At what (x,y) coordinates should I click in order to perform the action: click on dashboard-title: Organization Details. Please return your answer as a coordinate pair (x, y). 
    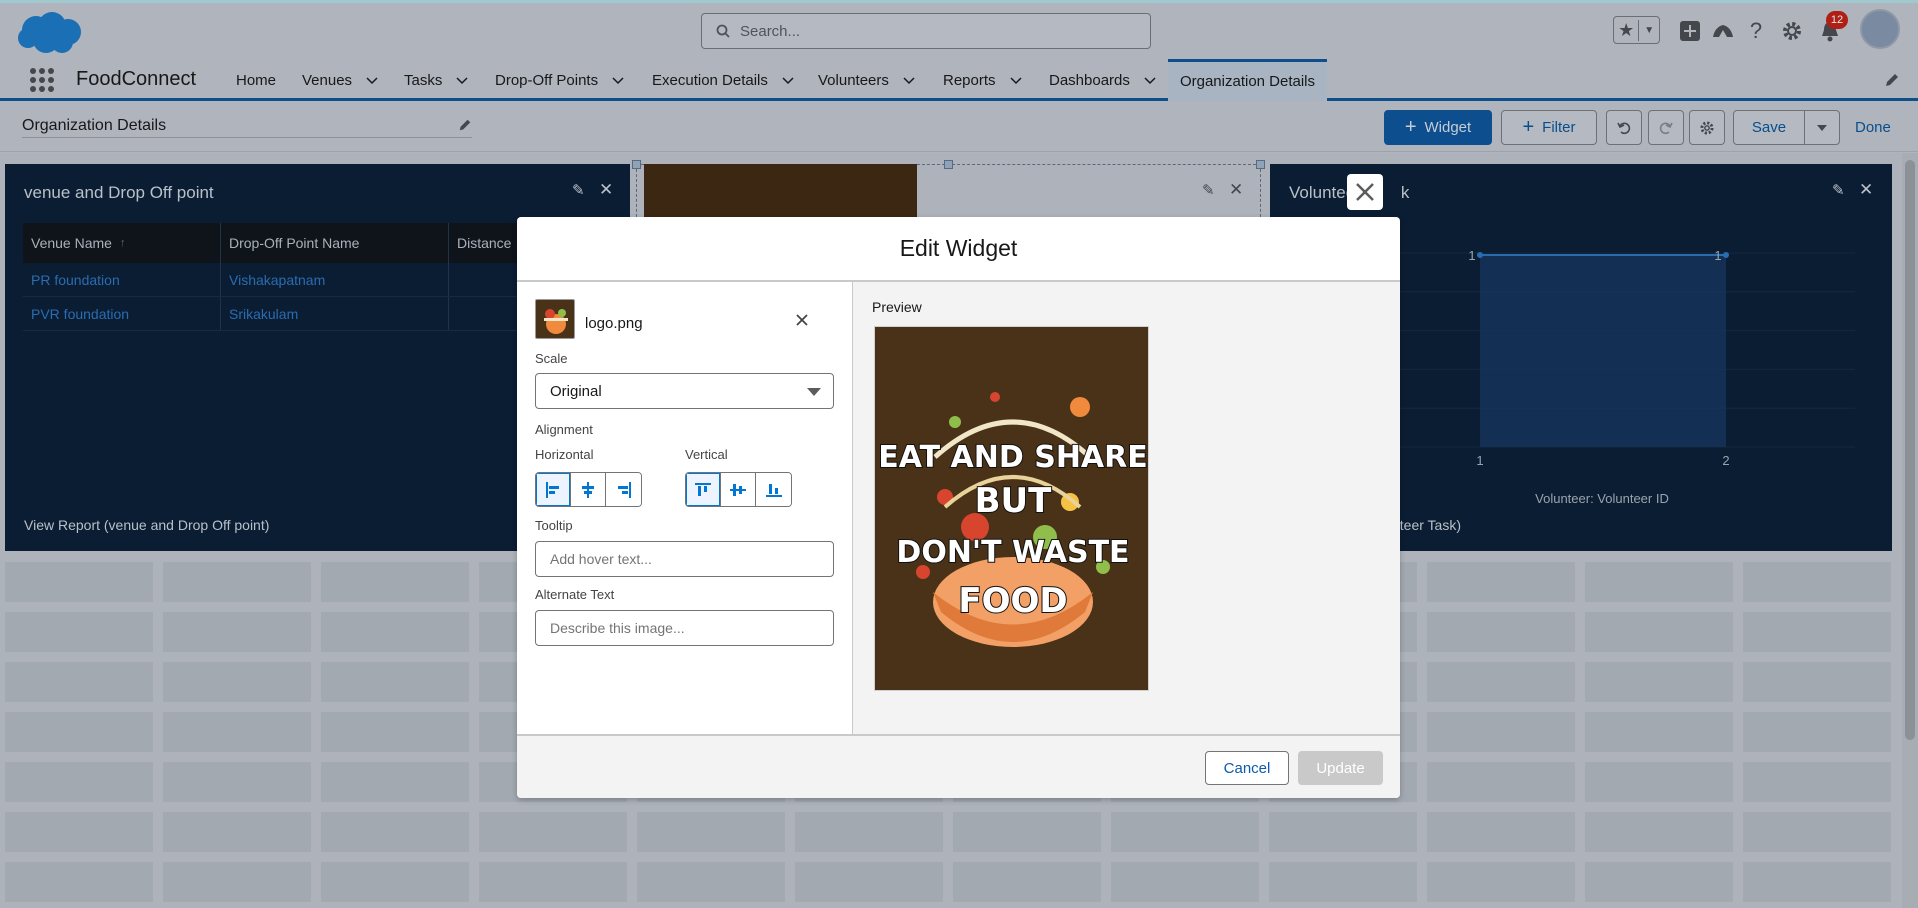
    Looking at the image, I should click on (247, 127).